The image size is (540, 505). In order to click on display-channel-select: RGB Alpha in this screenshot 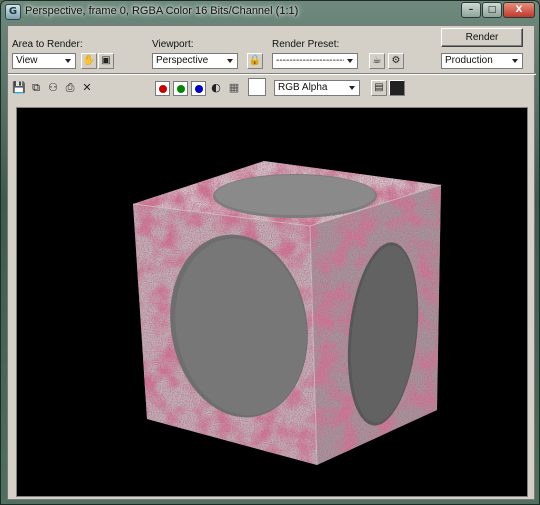, I will do `click(317, 88)`.